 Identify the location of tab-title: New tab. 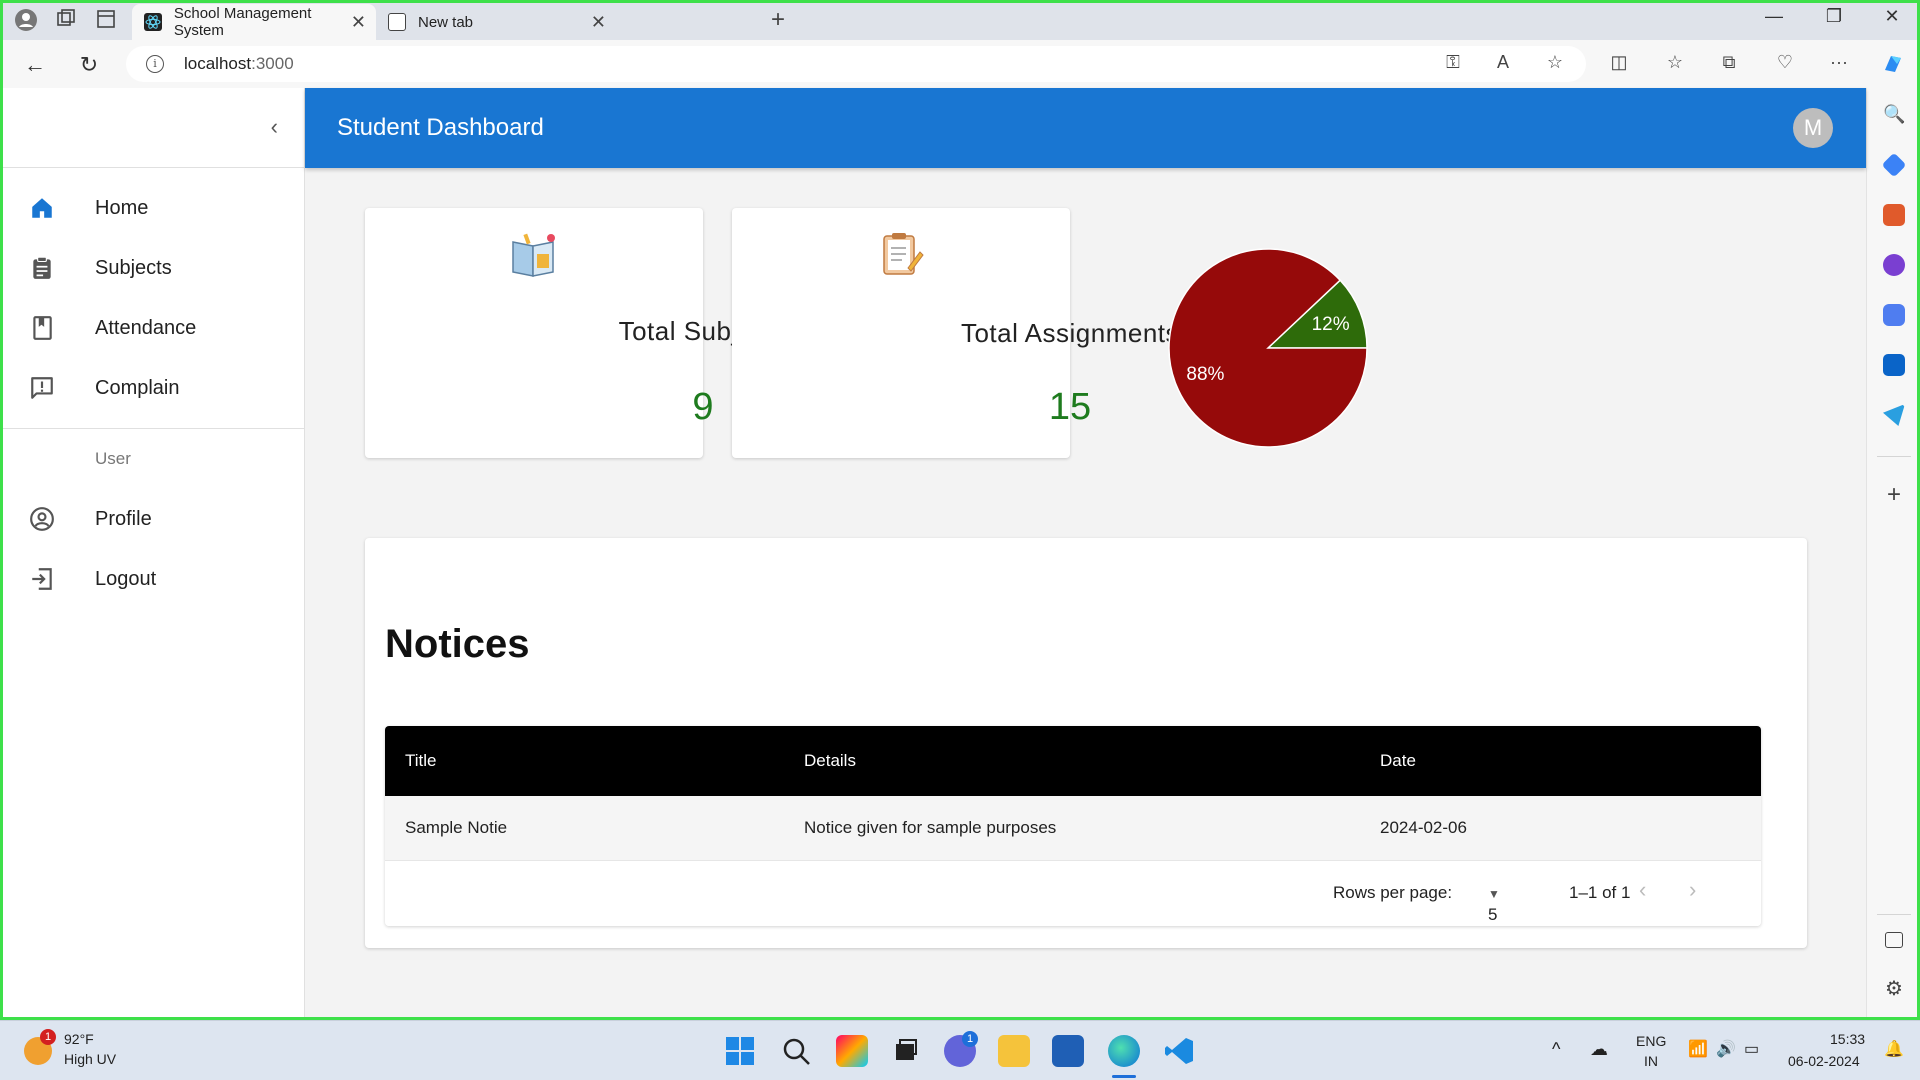
(446, 22).